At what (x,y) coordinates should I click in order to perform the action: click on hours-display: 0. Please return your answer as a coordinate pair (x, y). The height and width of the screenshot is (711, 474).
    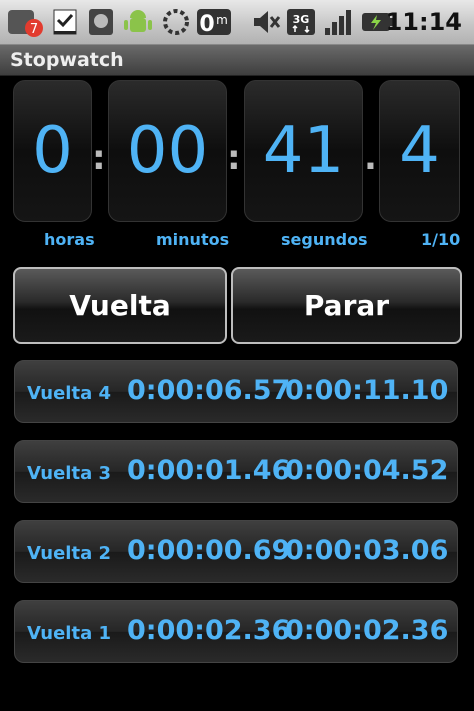
    Looking at the image, I should click on (52, 151).